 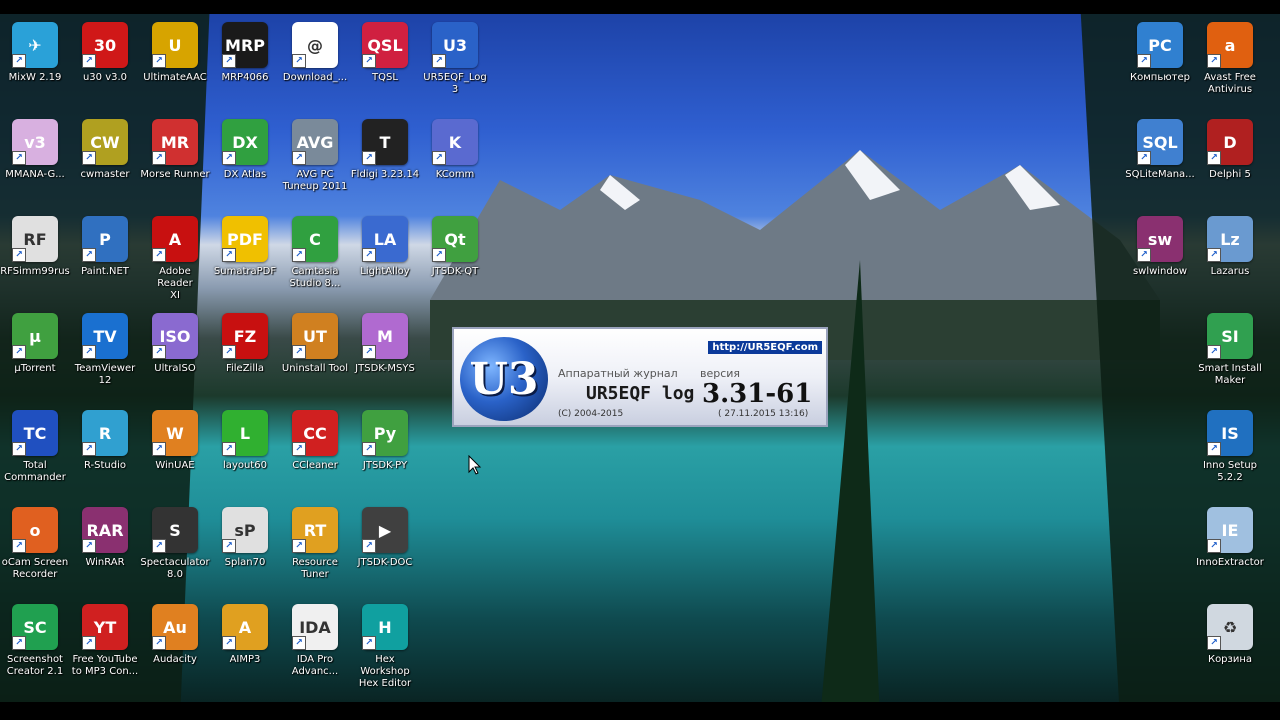 What do you see at coordinates (175, 553) in the screenshot?
I see `desktop-icon: S ↗ Spectaculator 8.0` at bounding box center [175, 553].